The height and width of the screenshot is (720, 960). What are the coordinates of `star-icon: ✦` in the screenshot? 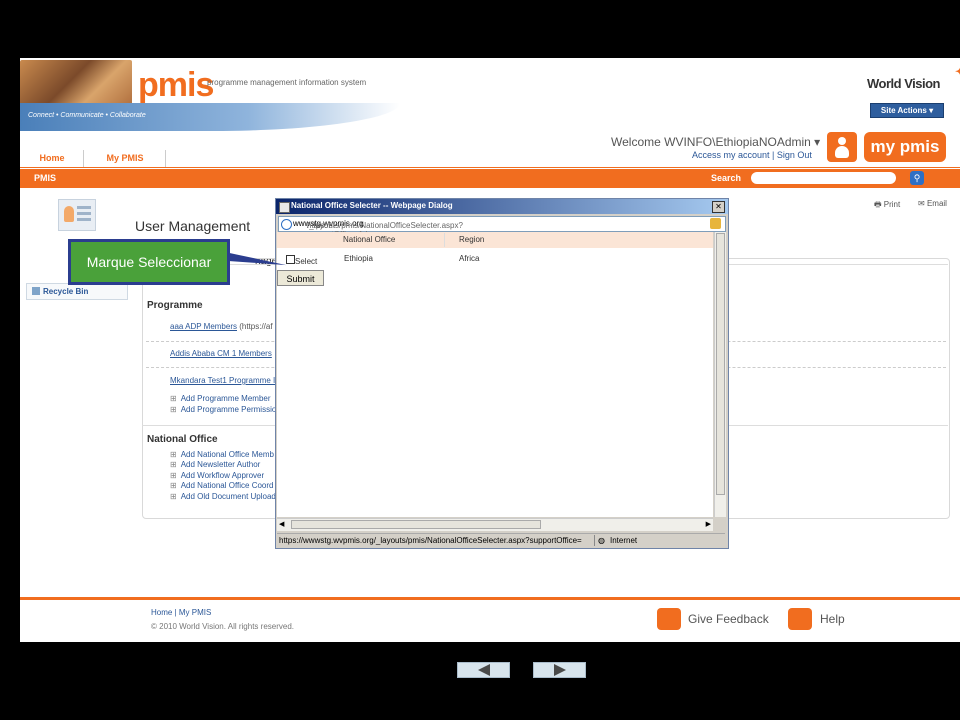 It's located at (957, 72).